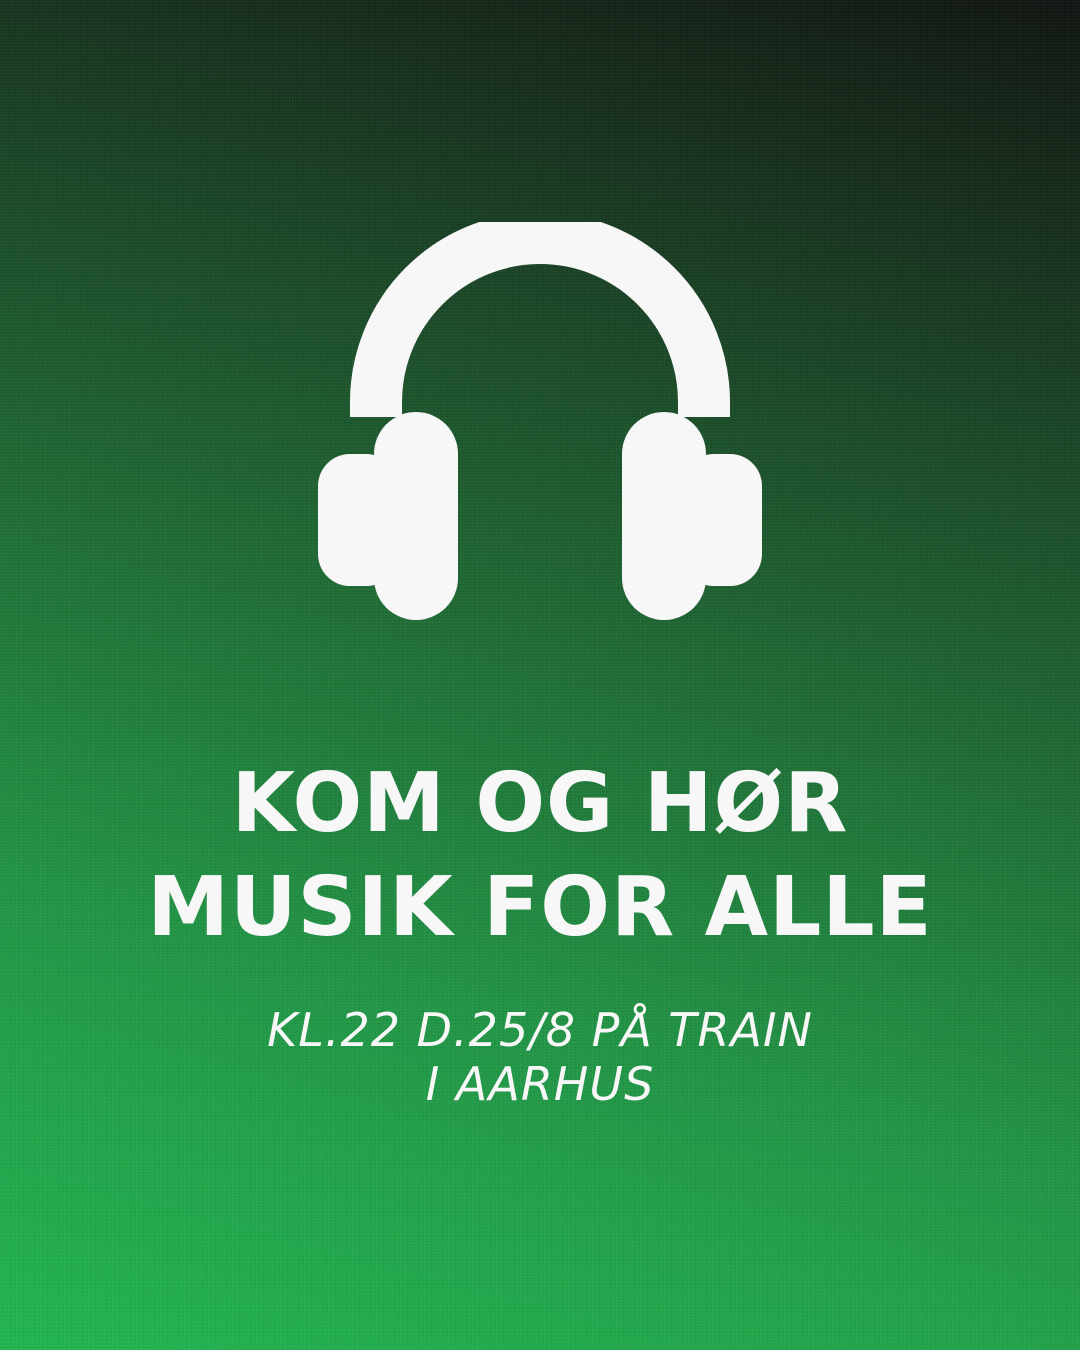 Image resolution: width=1080 pixels, height=1350 pixels. Describe the element at coordinates (540, 1030) in the screenshot. I see `event-details-line-1: KL.22 D.25/8 PÅ TRAIN` at that location.